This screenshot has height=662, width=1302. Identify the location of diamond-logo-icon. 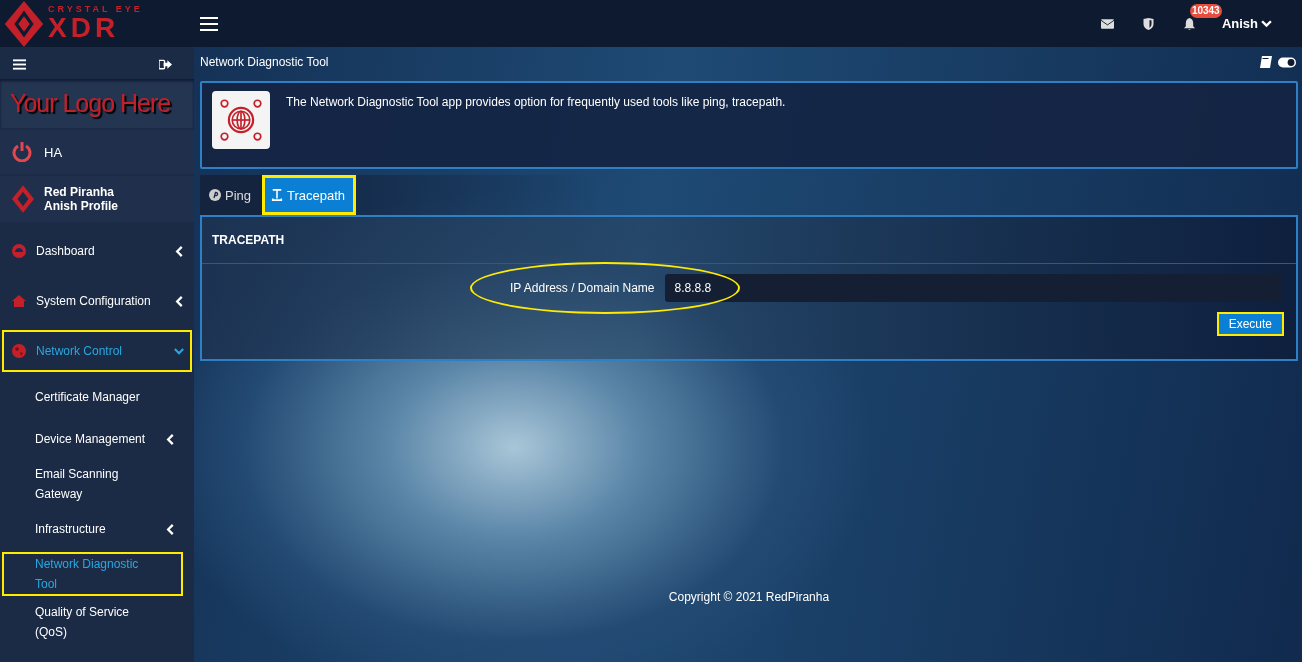
(23, 199).